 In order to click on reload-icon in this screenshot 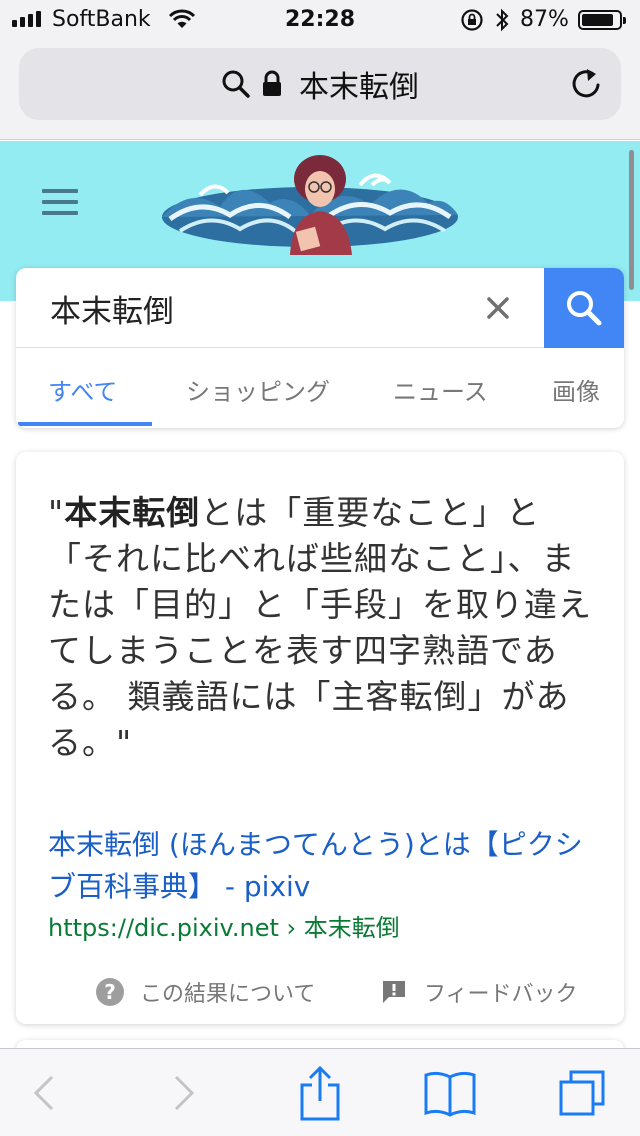, I will do `click(586, 84)`.